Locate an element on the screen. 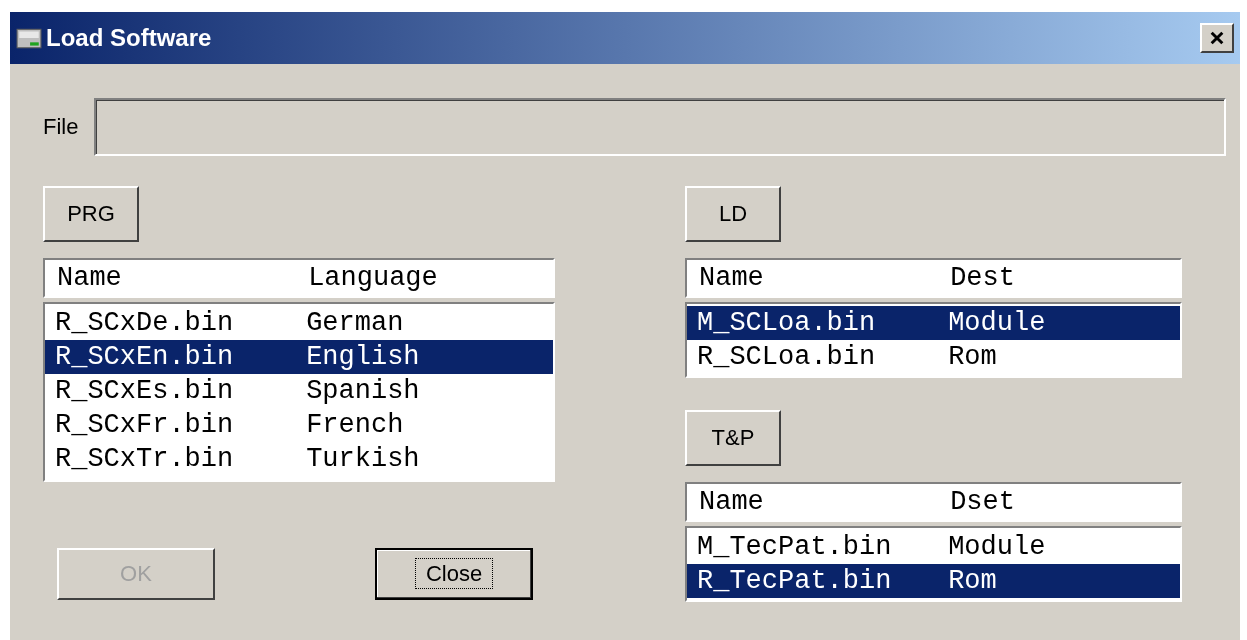 This screenshot has height=640, width=1247. close-button is located at coordinates (1217, 38).